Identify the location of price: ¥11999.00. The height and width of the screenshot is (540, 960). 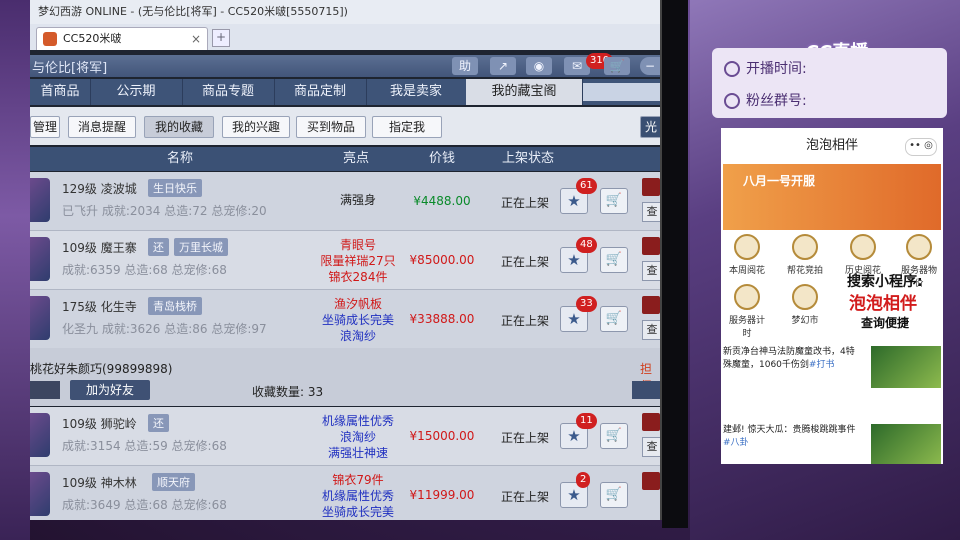
(442, 495).